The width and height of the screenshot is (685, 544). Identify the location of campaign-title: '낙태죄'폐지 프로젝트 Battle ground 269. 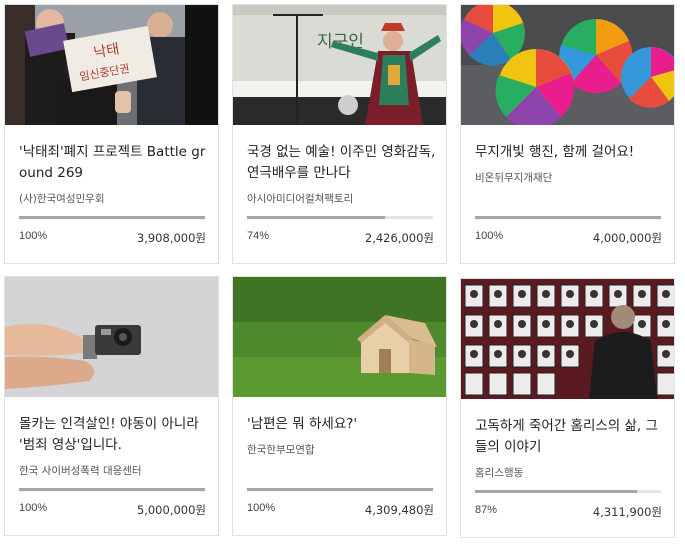
(114, 163).